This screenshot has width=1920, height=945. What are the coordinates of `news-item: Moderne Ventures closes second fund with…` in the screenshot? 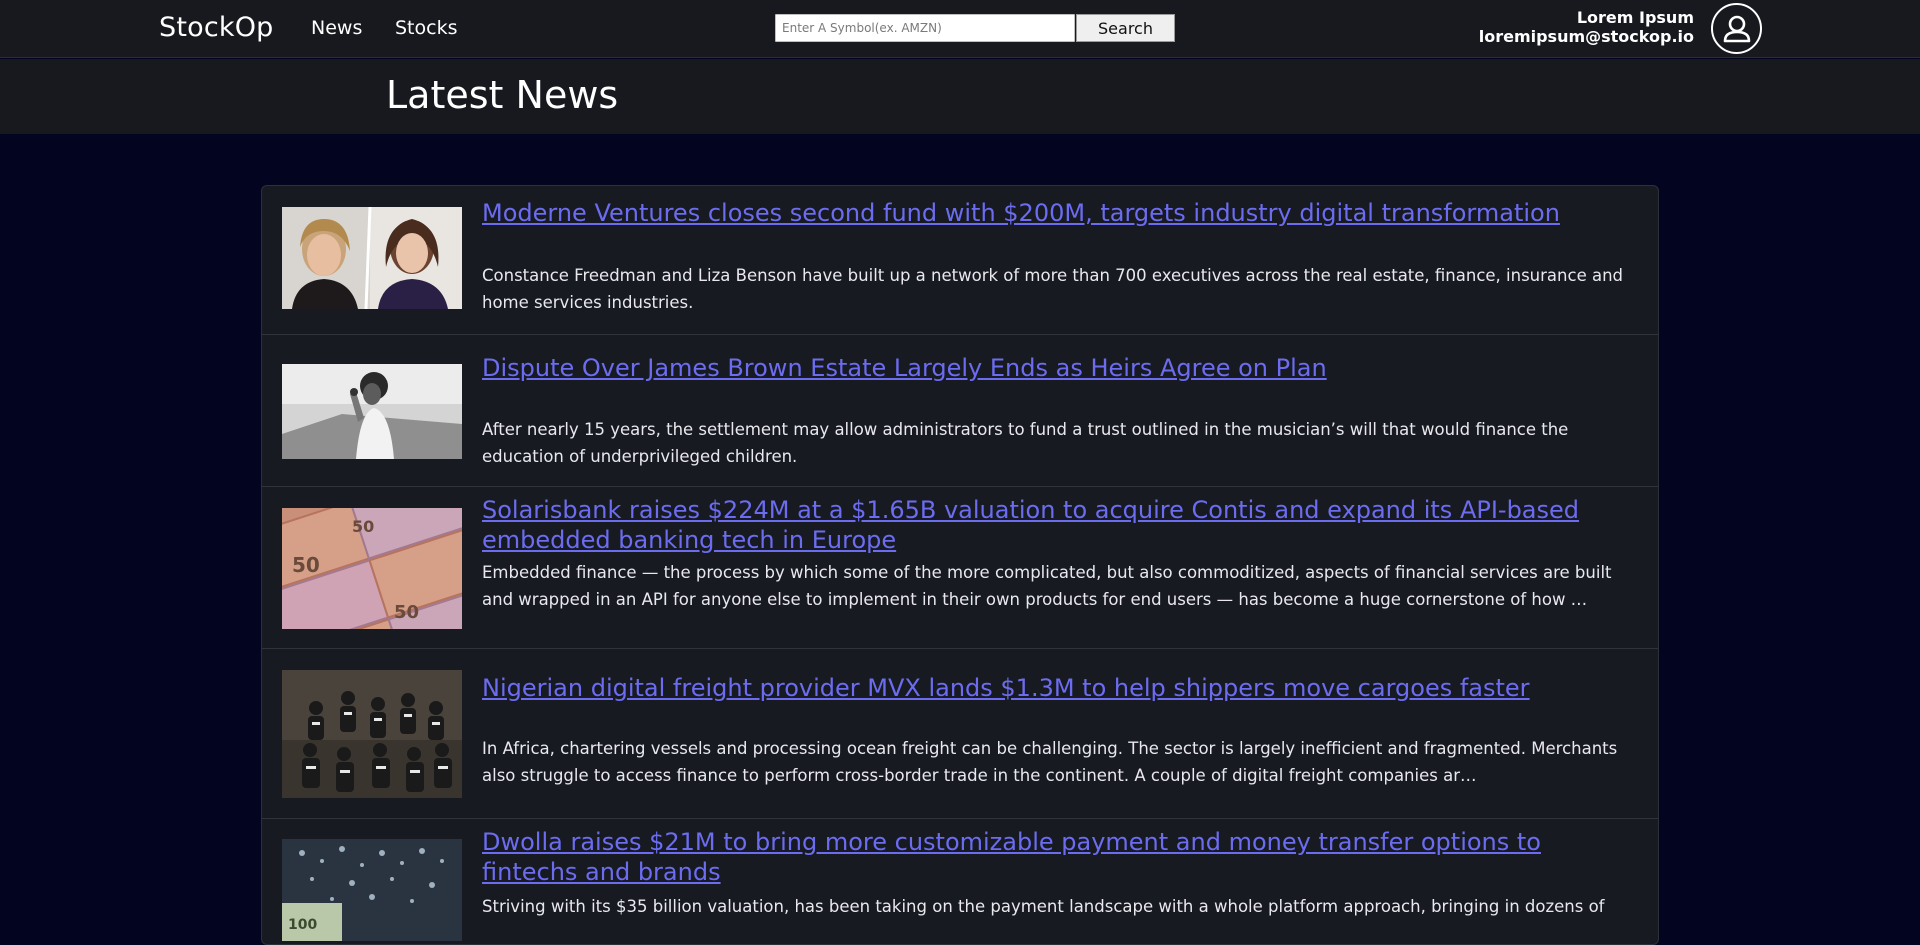 It's located at (960, 260).